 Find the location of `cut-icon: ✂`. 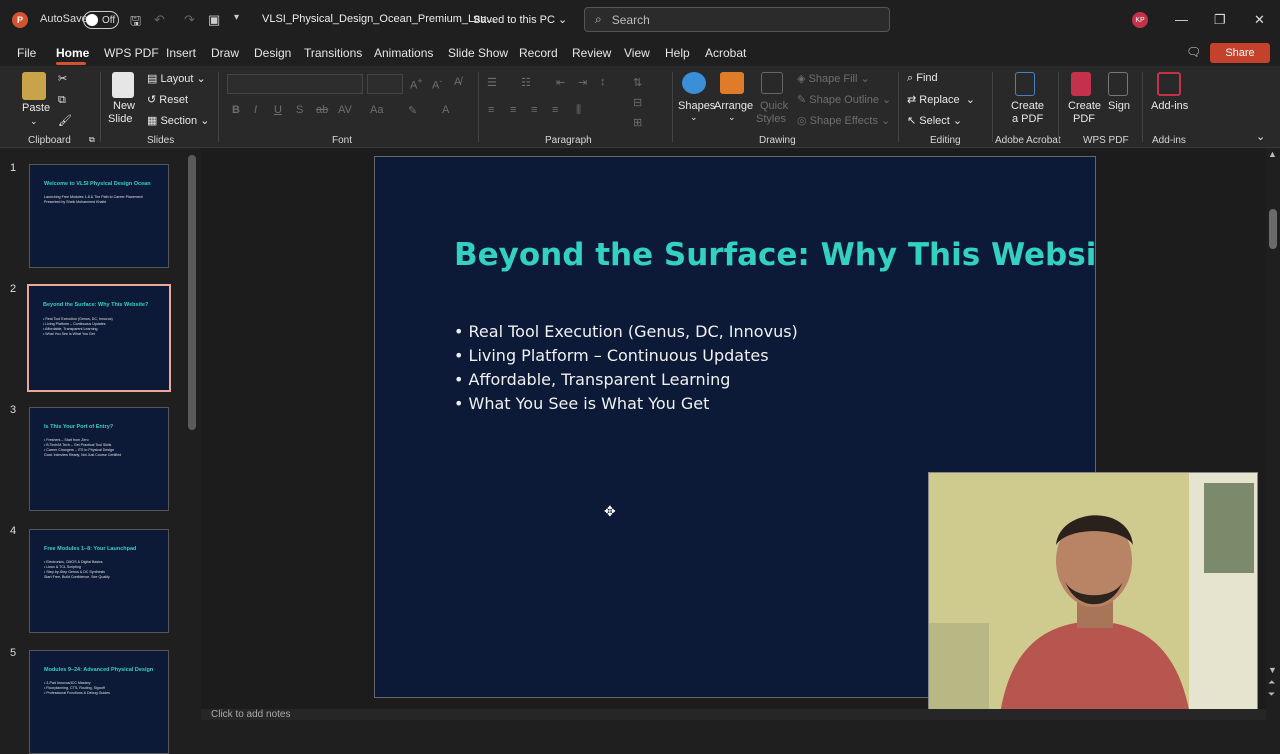

cut-icon: ✂ is located at coordinates (62, 78).